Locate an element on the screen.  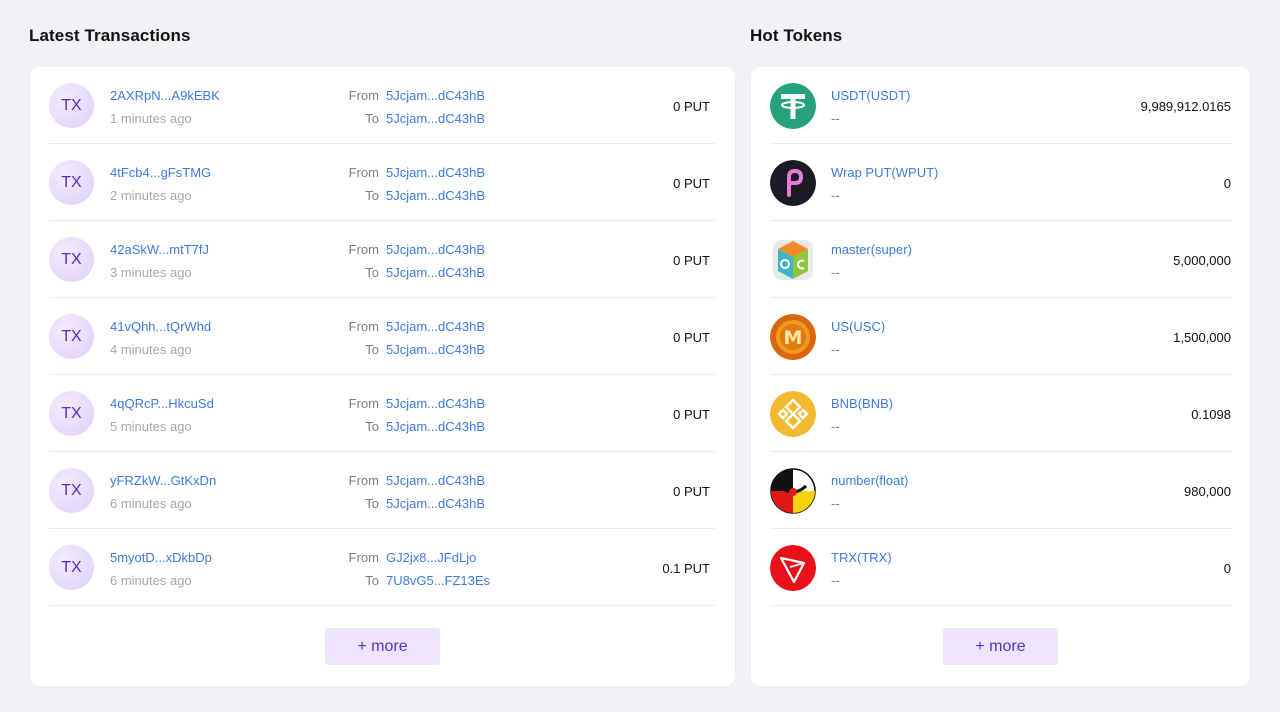
tx-hash-link: yFRZkW...GtKxDn is located at coordinates (163, 480).